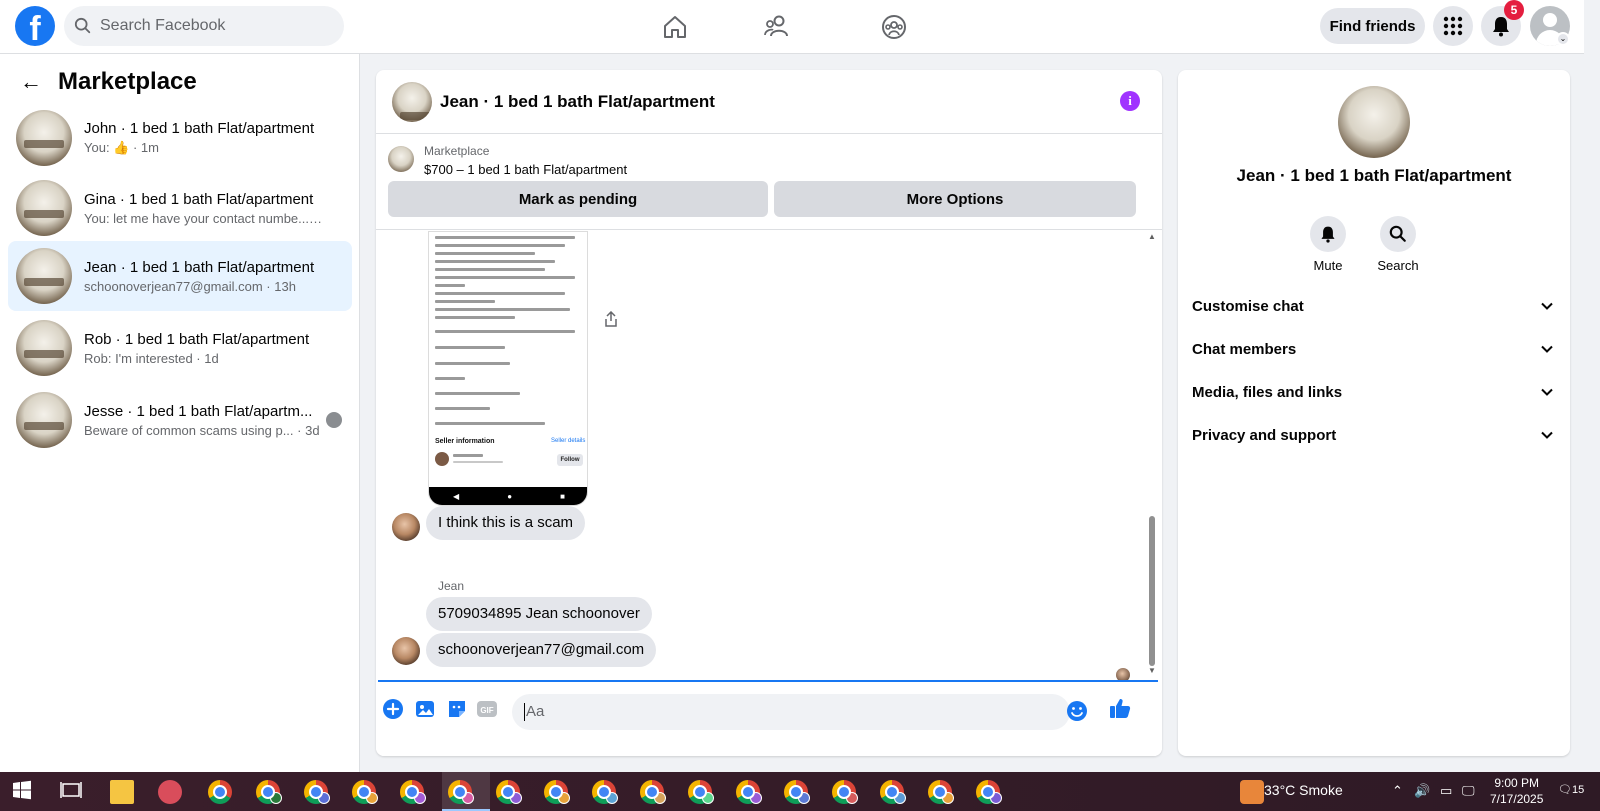 The width and height of the screenshot is (1600, 811). I want to click on thumbs-up-icon, so click(1119, 707).